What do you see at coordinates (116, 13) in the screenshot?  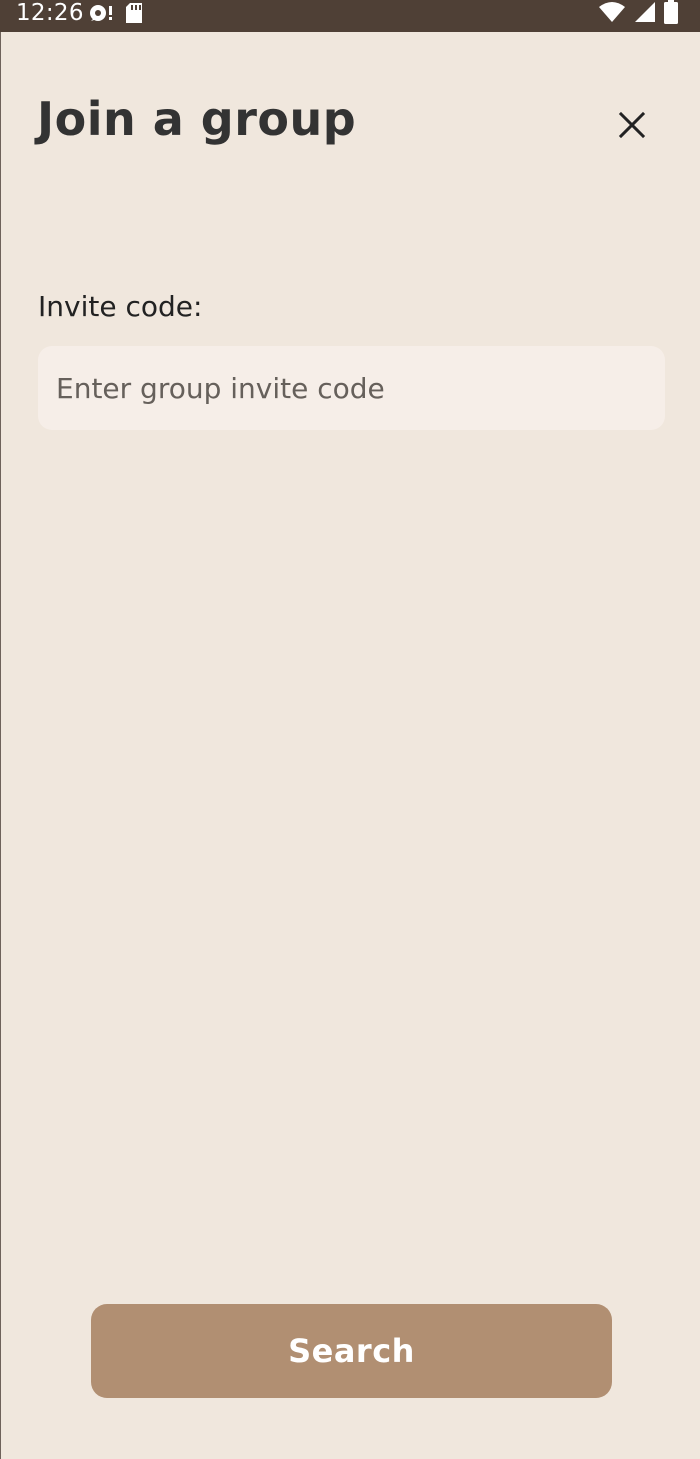 I see `status-notification-icons` at bounding box center [116, 13].